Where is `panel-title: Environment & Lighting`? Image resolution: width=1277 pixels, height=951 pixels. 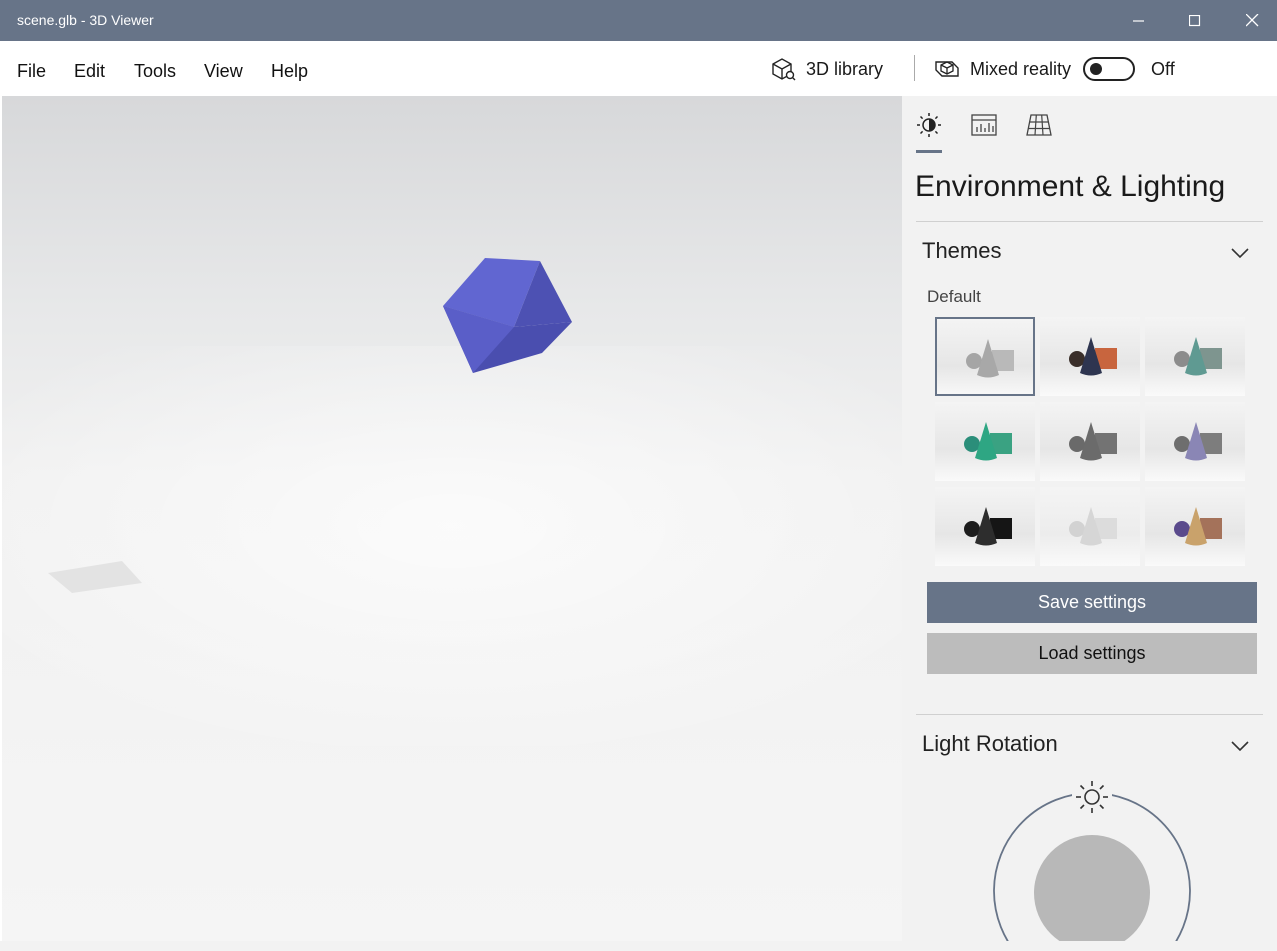 panel-title: Environment & Lighting is located at coordinates (1070, 186).